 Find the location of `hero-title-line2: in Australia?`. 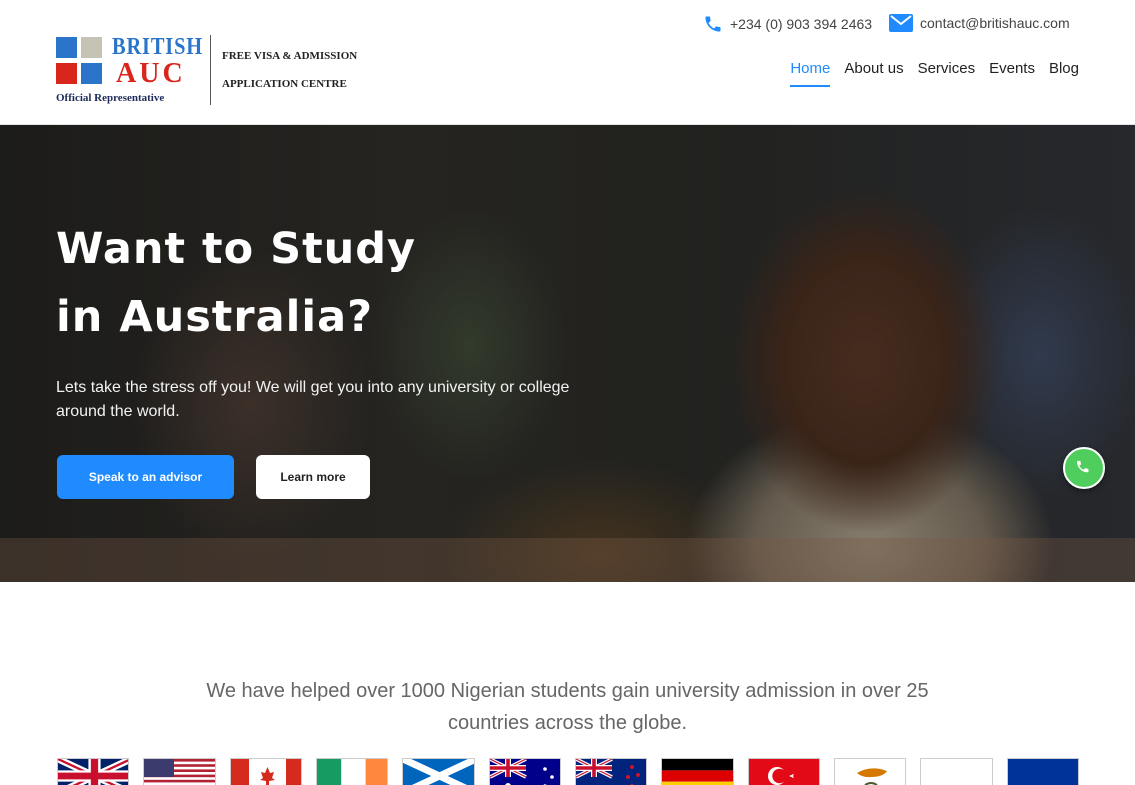

hero-title-line2: in Australia? is located at coordinates (215, 317).